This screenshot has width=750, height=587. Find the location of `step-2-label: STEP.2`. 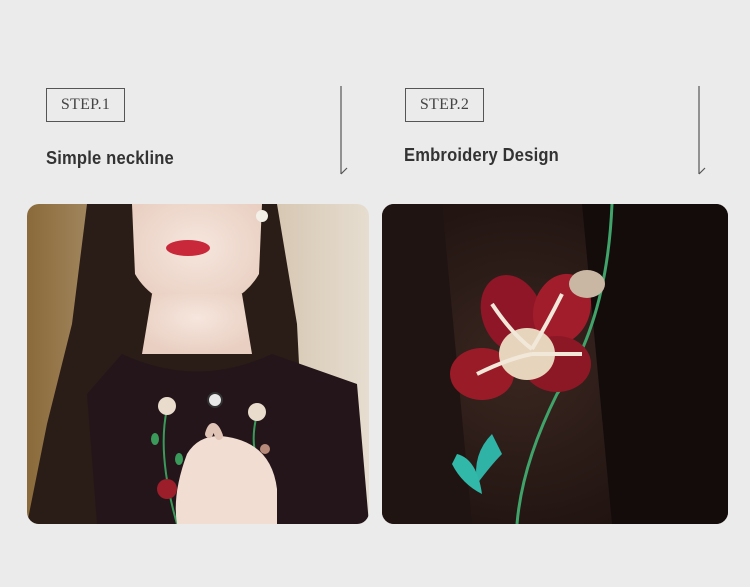

step-2-label: STEP.2 is located at coordinates (444, 104).